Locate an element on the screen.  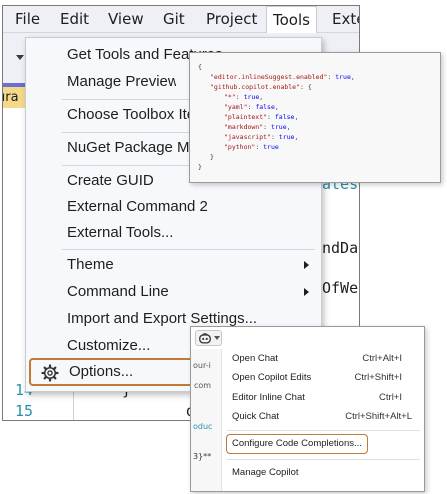
json-line: "javascript": true, is located at coordinates (261, 137).